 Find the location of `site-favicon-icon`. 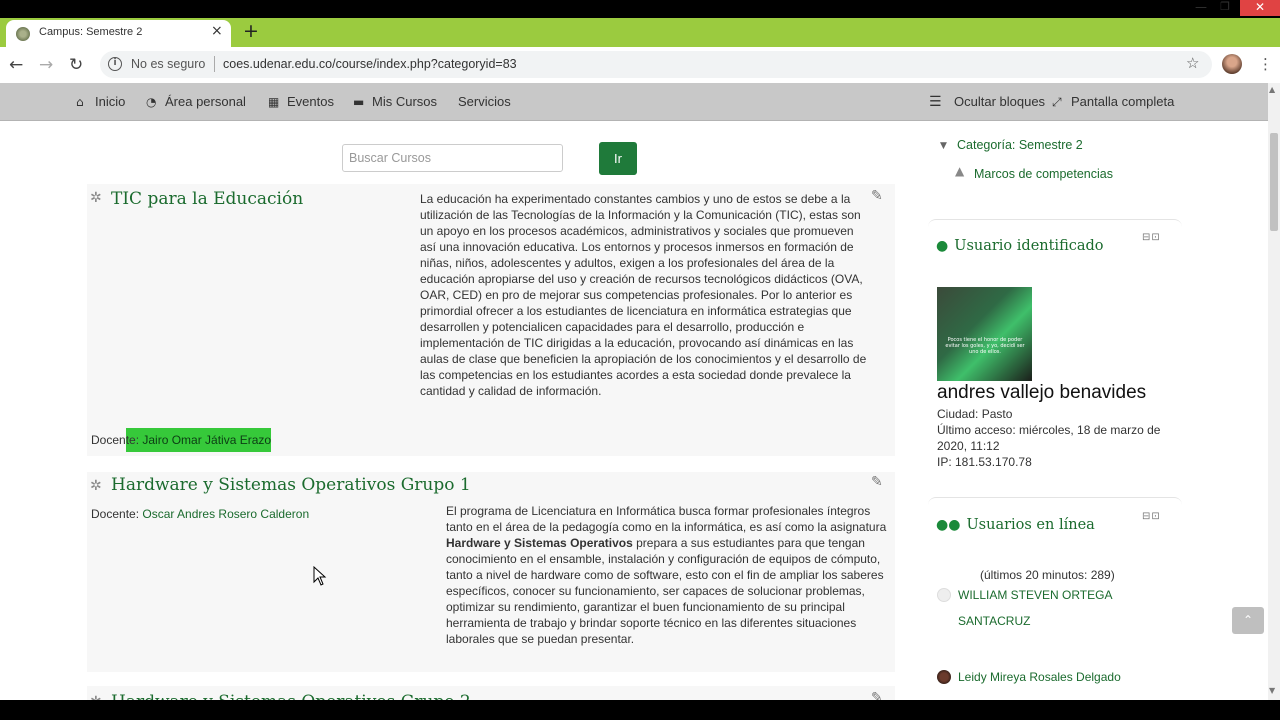

site-favicon-icon is located at coordinates (23, 34).